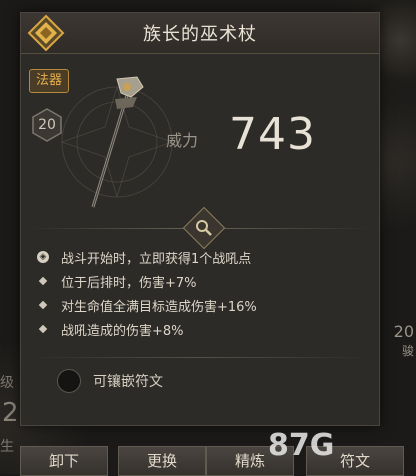 This screenshot has height=476, width=416. I want to click on effect-text: 战斗开始时，立即获得1个战吼点, so click(156, 259).